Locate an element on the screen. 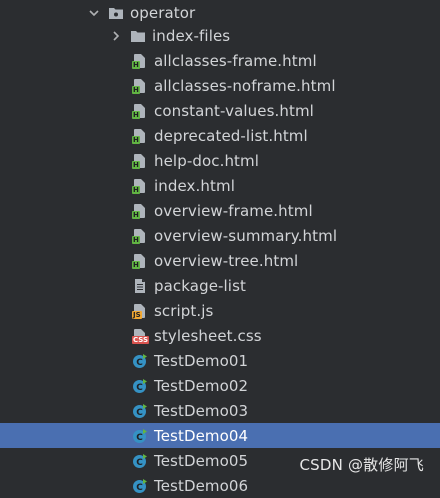  csdn-watermark: CSDN @散修阿飞 is located at coordinates (361, 465).